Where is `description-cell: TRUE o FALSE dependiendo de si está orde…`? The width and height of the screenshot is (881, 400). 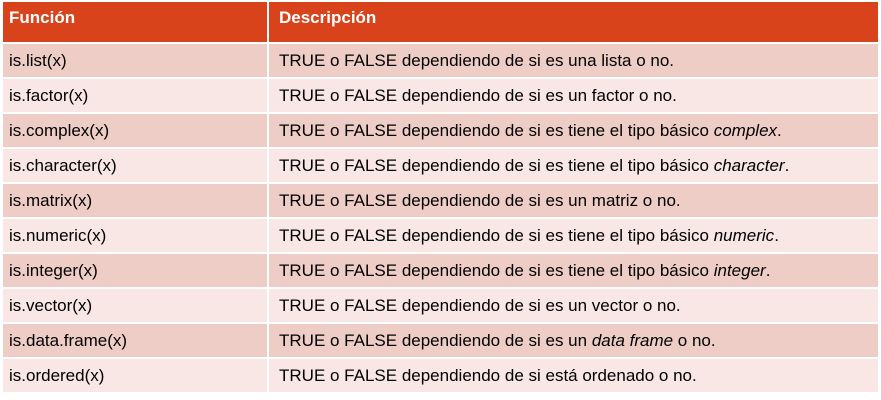
description-cell: TRUE o FALSE dependiendo de si está orde… is located at coordinates (573, 376).